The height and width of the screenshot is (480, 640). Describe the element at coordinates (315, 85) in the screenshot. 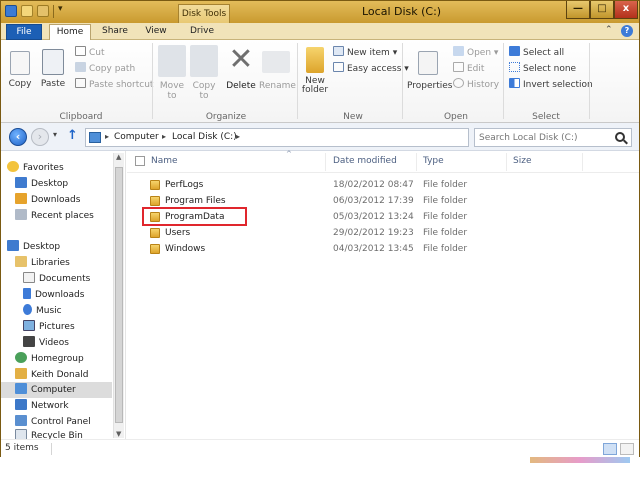

I see `new-folder-label: New folder` at that location.